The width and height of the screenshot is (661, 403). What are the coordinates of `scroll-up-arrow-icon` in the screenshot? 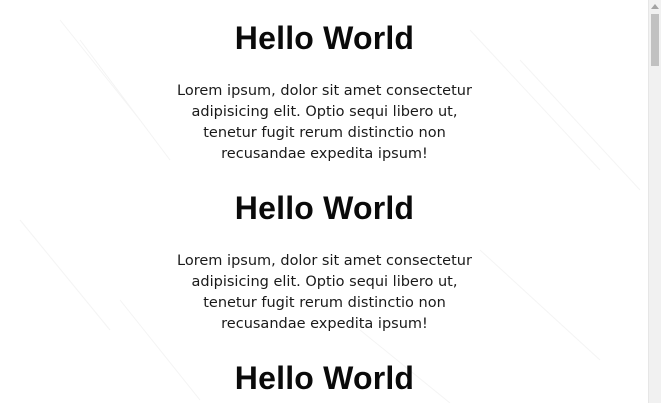 It's located at (655, 6).